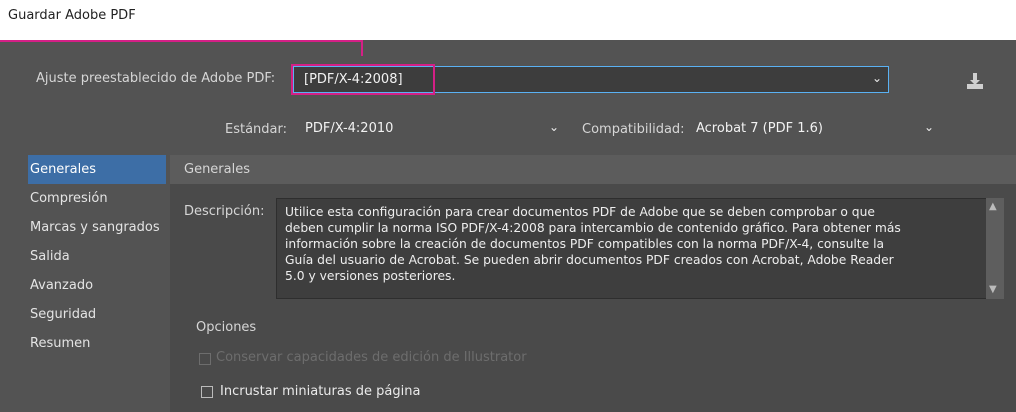 The width and height of the screenshot is (1016, 412). Describe the element at coordinates (72, 15) in the screenshot. I see `window-title: Guardar Adobe PDF` at that location.